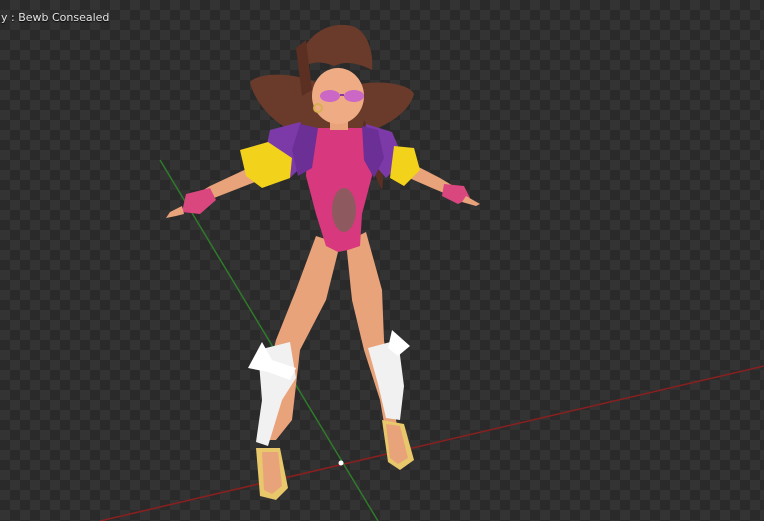 Image resolution: width=764 pixels, height=521 pixels. Describe the element at coordinates (55, 17) in the screenshot. I see `viewport-info-text: dy : Bewb Consealed` at that location.